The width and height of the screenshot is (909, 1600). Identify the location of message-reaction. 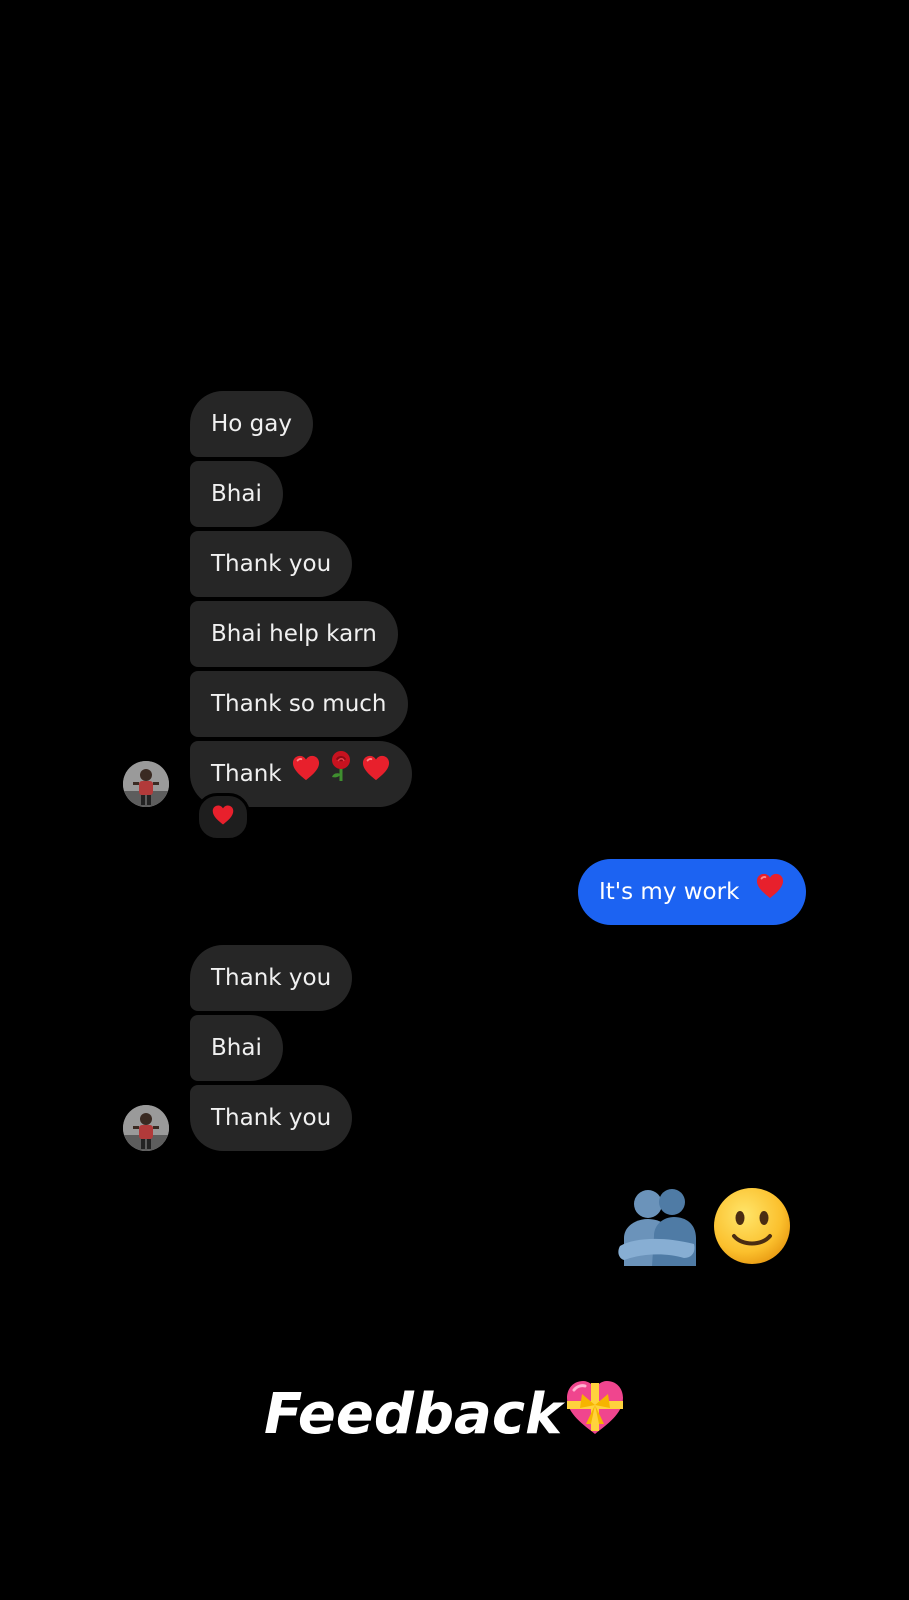
(223, 817).